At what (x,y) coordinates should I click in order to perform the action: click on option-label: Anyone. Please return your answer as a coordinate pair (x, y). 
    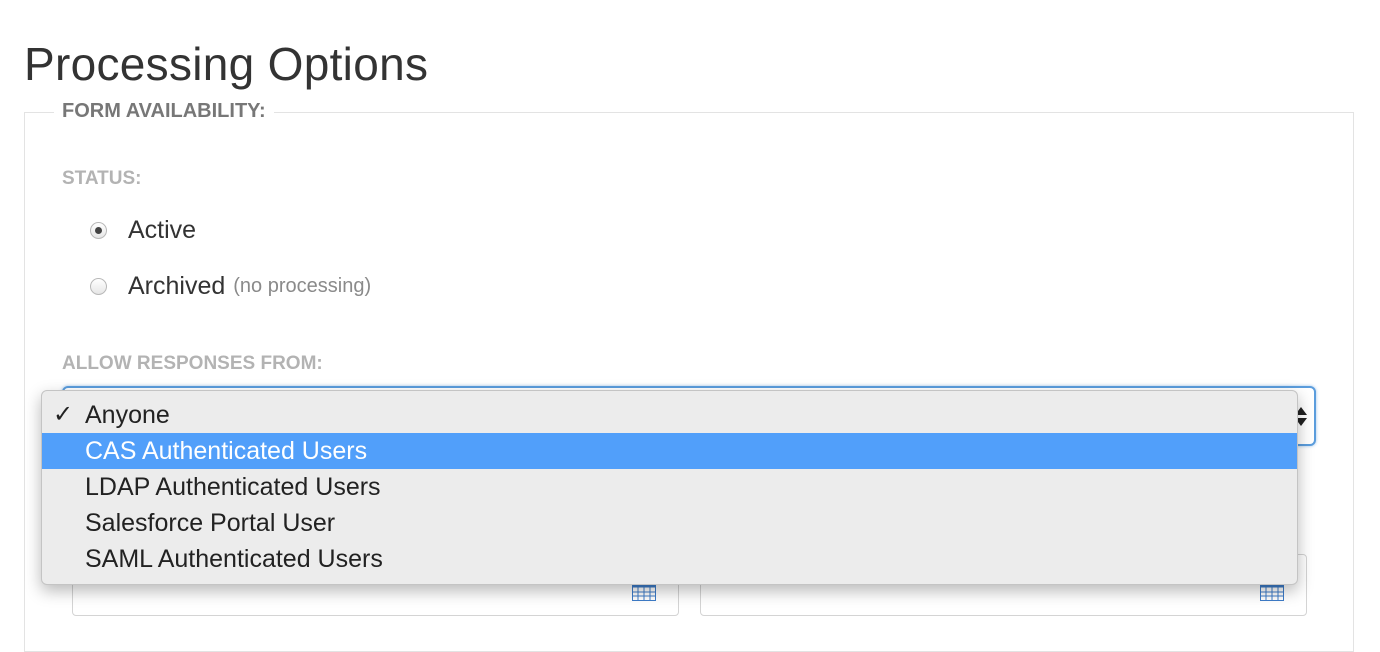
    Looking at the image, I should click on (127, 415).